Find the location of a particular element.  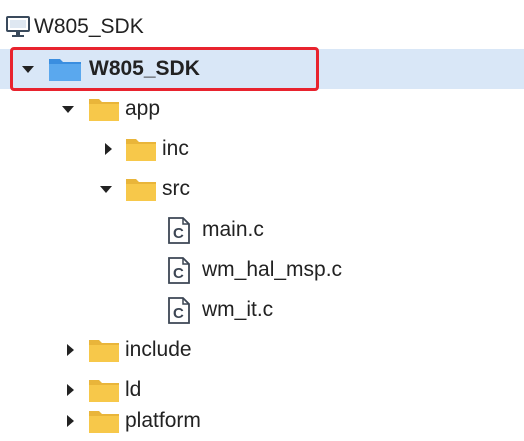

tree-label-file: wm_hal_msp.c is located at coordinates (272, 269).